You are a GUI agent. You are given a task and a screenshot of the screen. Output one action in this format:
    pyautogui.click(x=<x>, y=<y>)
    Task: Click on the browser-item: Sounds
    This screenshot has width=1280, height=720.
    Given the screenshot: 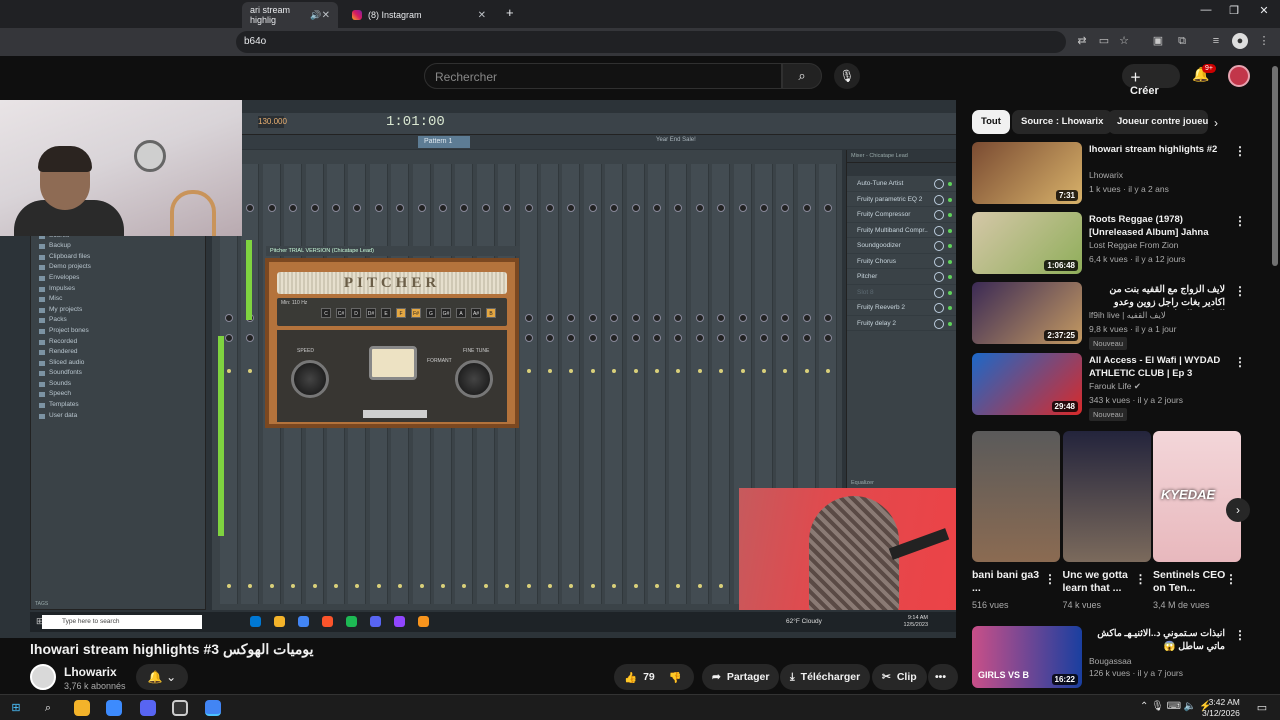 What is the action you would take?
    pyautogui.click(x=118, y=384)
    